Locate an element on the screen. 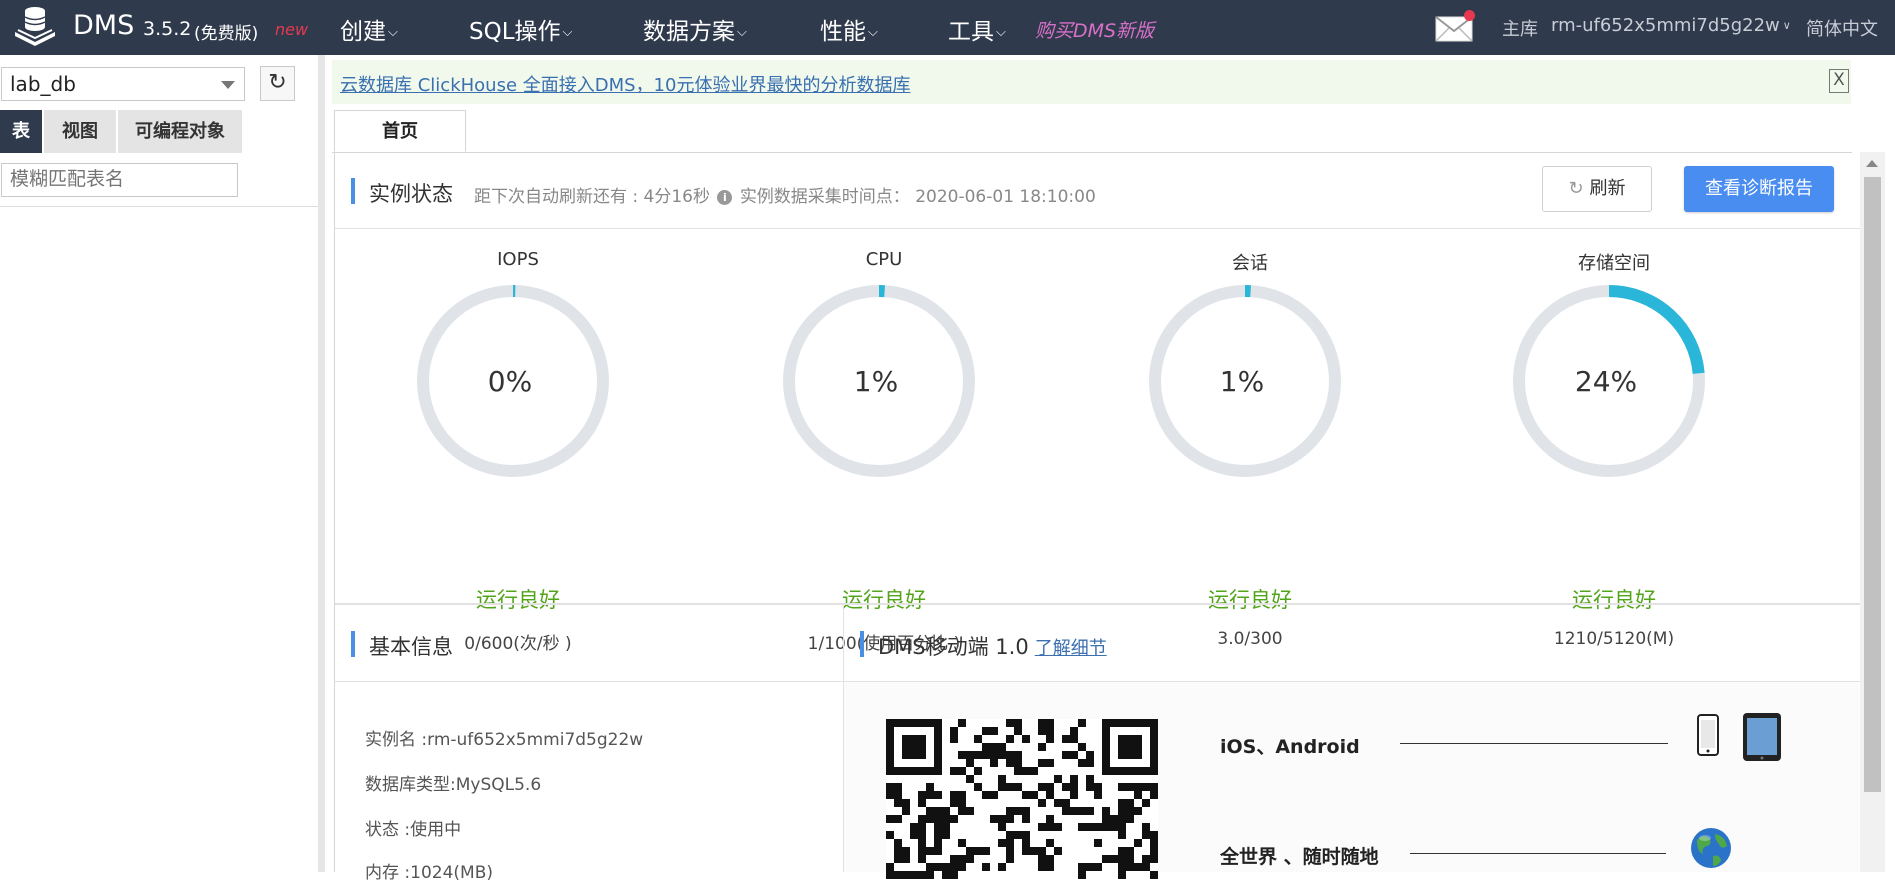 This screenshot has height=883, width=1895. instance-id: rm-uf652x5mmi7d5g22w is located at coordinates (1665, 25).